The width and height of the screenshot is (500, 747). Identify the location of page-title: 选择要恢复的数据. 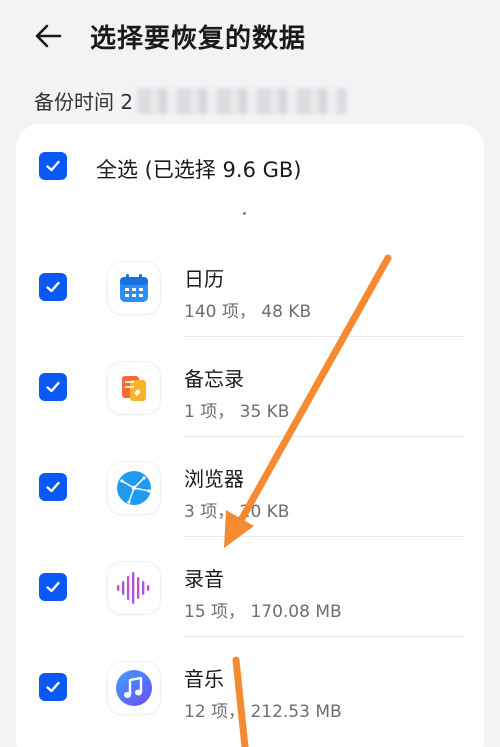
(198, 39).